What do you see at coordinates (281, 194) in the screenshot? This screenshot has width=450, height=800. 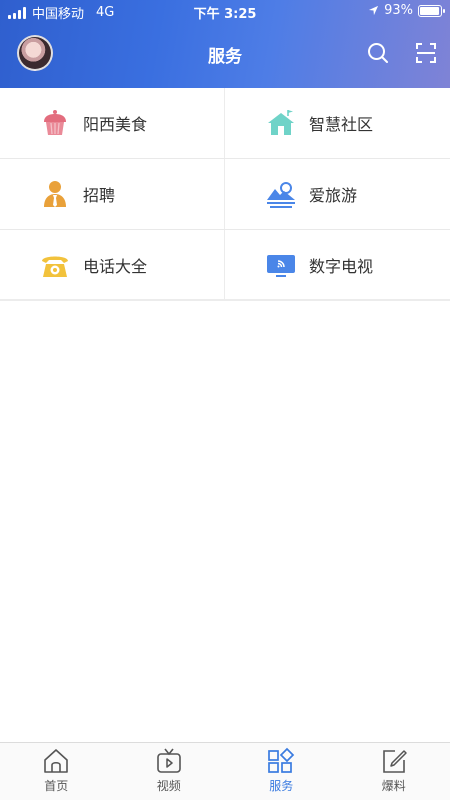 I see `landscape-icon` at bounding box center [281, 194].